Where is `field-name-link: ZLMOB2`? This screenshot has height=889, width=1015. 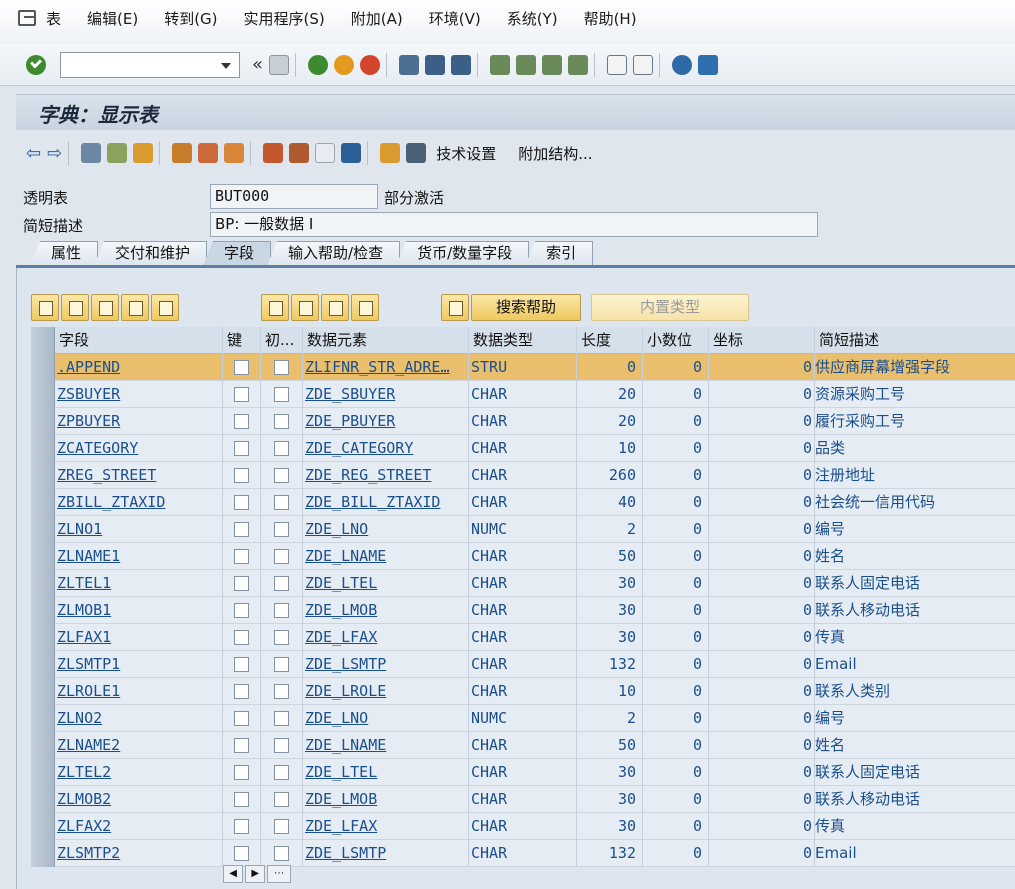
field-name-link: ZLMOB2 is located at coordinates (139, 799).